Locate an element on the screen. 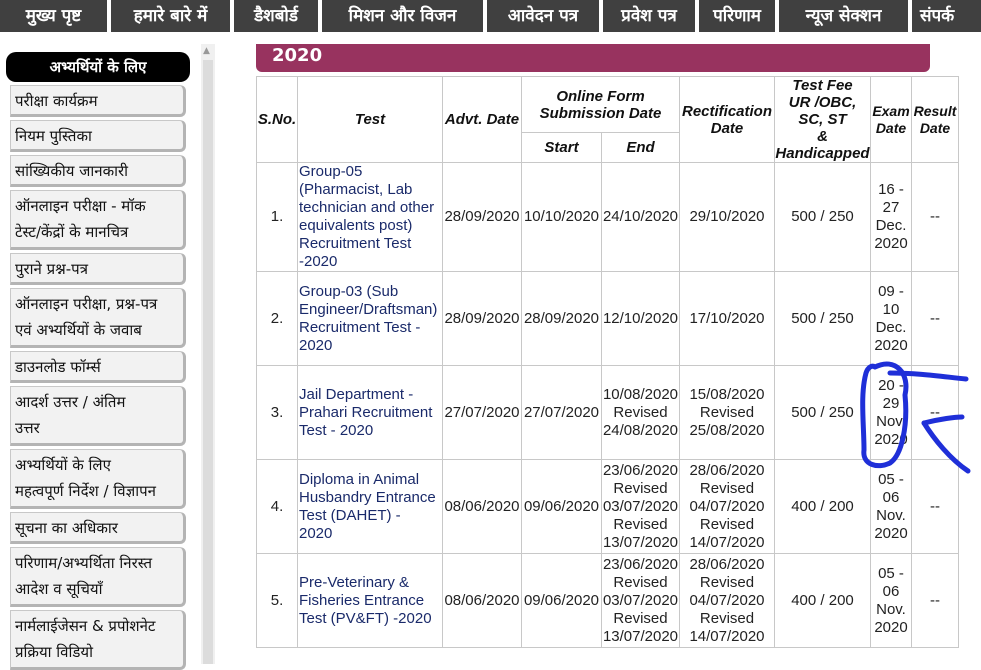 The width and height of the screenshot is (981, 670). sidebar-item-label: प्रक्रिया विडियो is located at coordinates (54, 652).